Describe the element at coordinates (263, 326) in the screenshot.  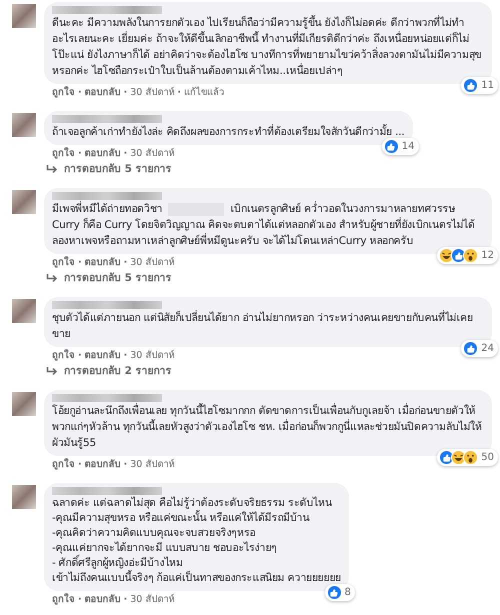
I see `comment-text: ชุบตัวได้แต่ภายนอก แต่นิสัยก็เปลี่ยนได้ยาก อ่านไม่ยากหรอก ว่าระหว่างคนเคยขายกับคนที่ไม่เคยขาย` at that location.